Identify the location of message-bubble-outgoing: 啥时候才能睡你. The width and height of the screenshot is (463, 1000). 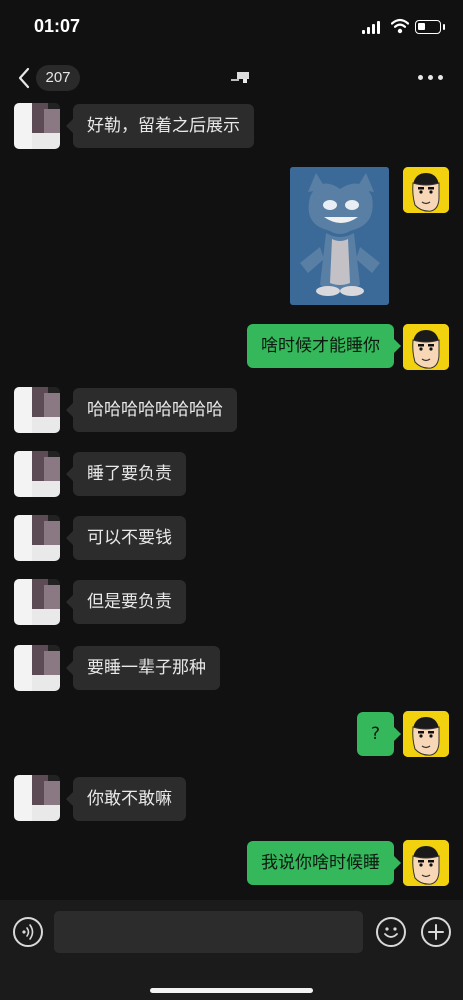
(324, 346).